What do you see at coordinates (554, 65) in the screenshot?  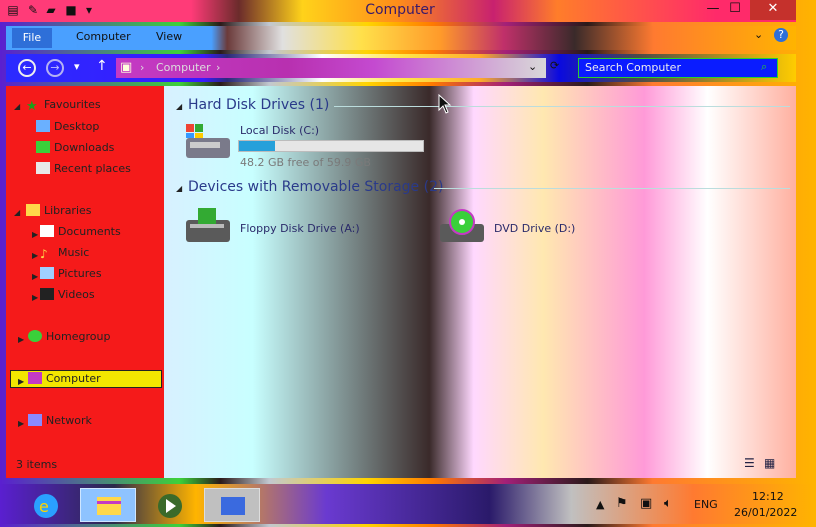 I see `refresh-icon: ⟳` at bounding box center [554, 65].